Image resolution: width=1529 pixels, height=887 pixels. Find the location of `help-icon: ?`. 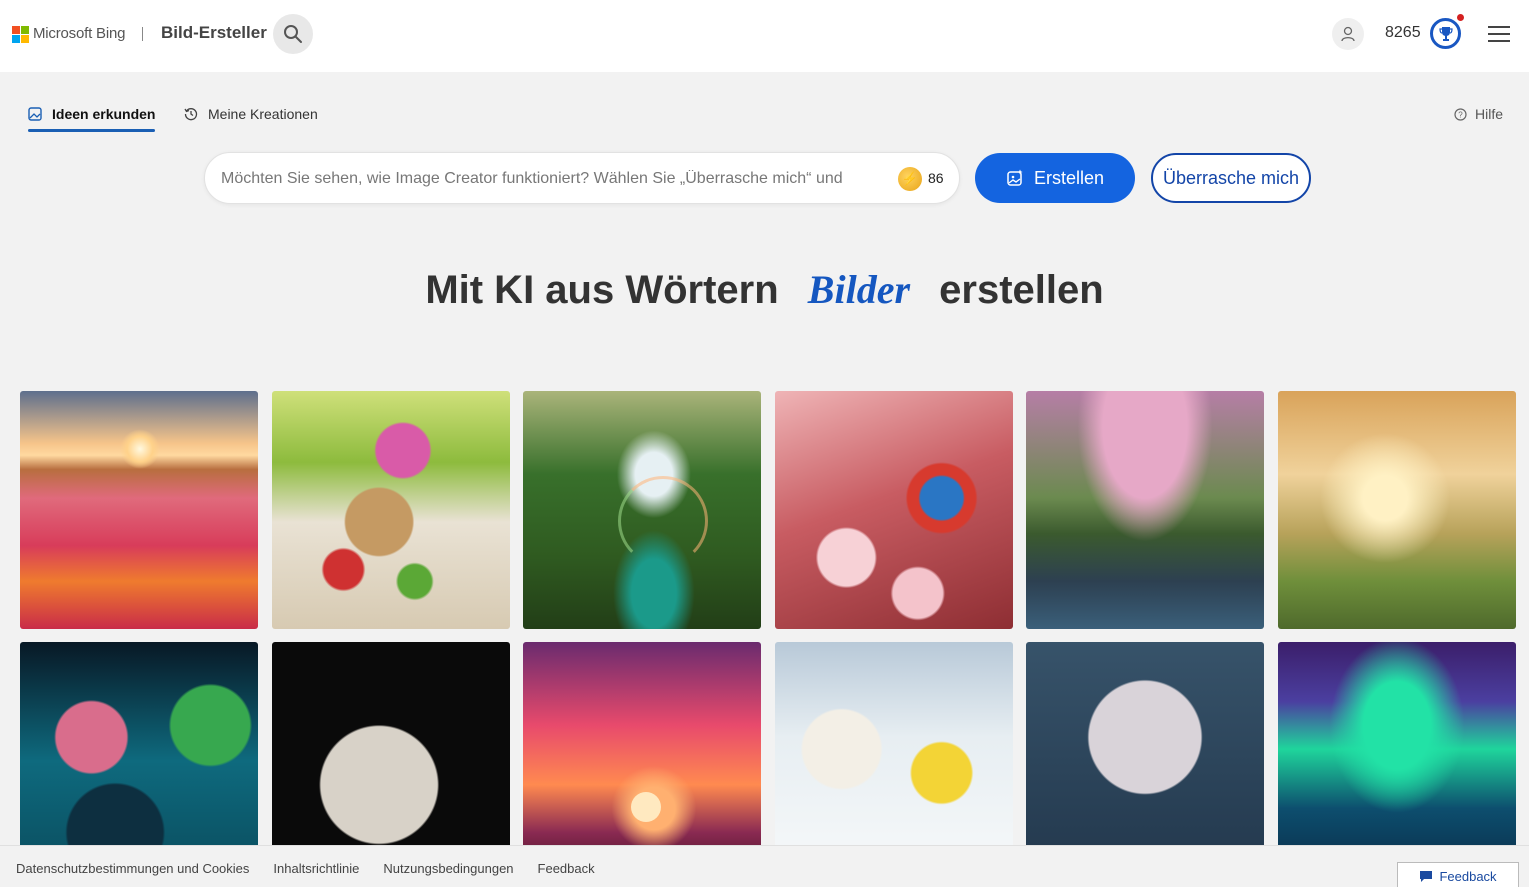

help-icon: ? is located at coordinates (1460, 114).